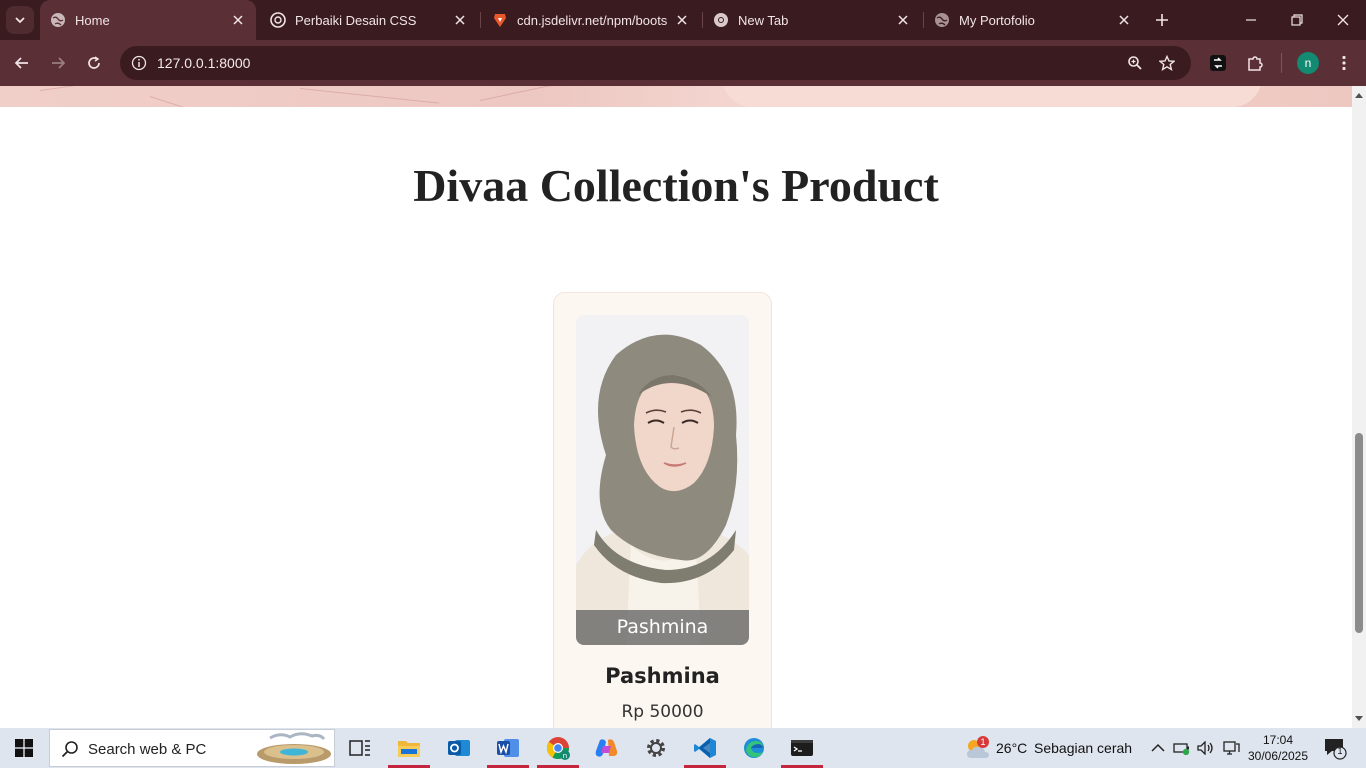  I want to click on close-window-button, so click(1343, 20).